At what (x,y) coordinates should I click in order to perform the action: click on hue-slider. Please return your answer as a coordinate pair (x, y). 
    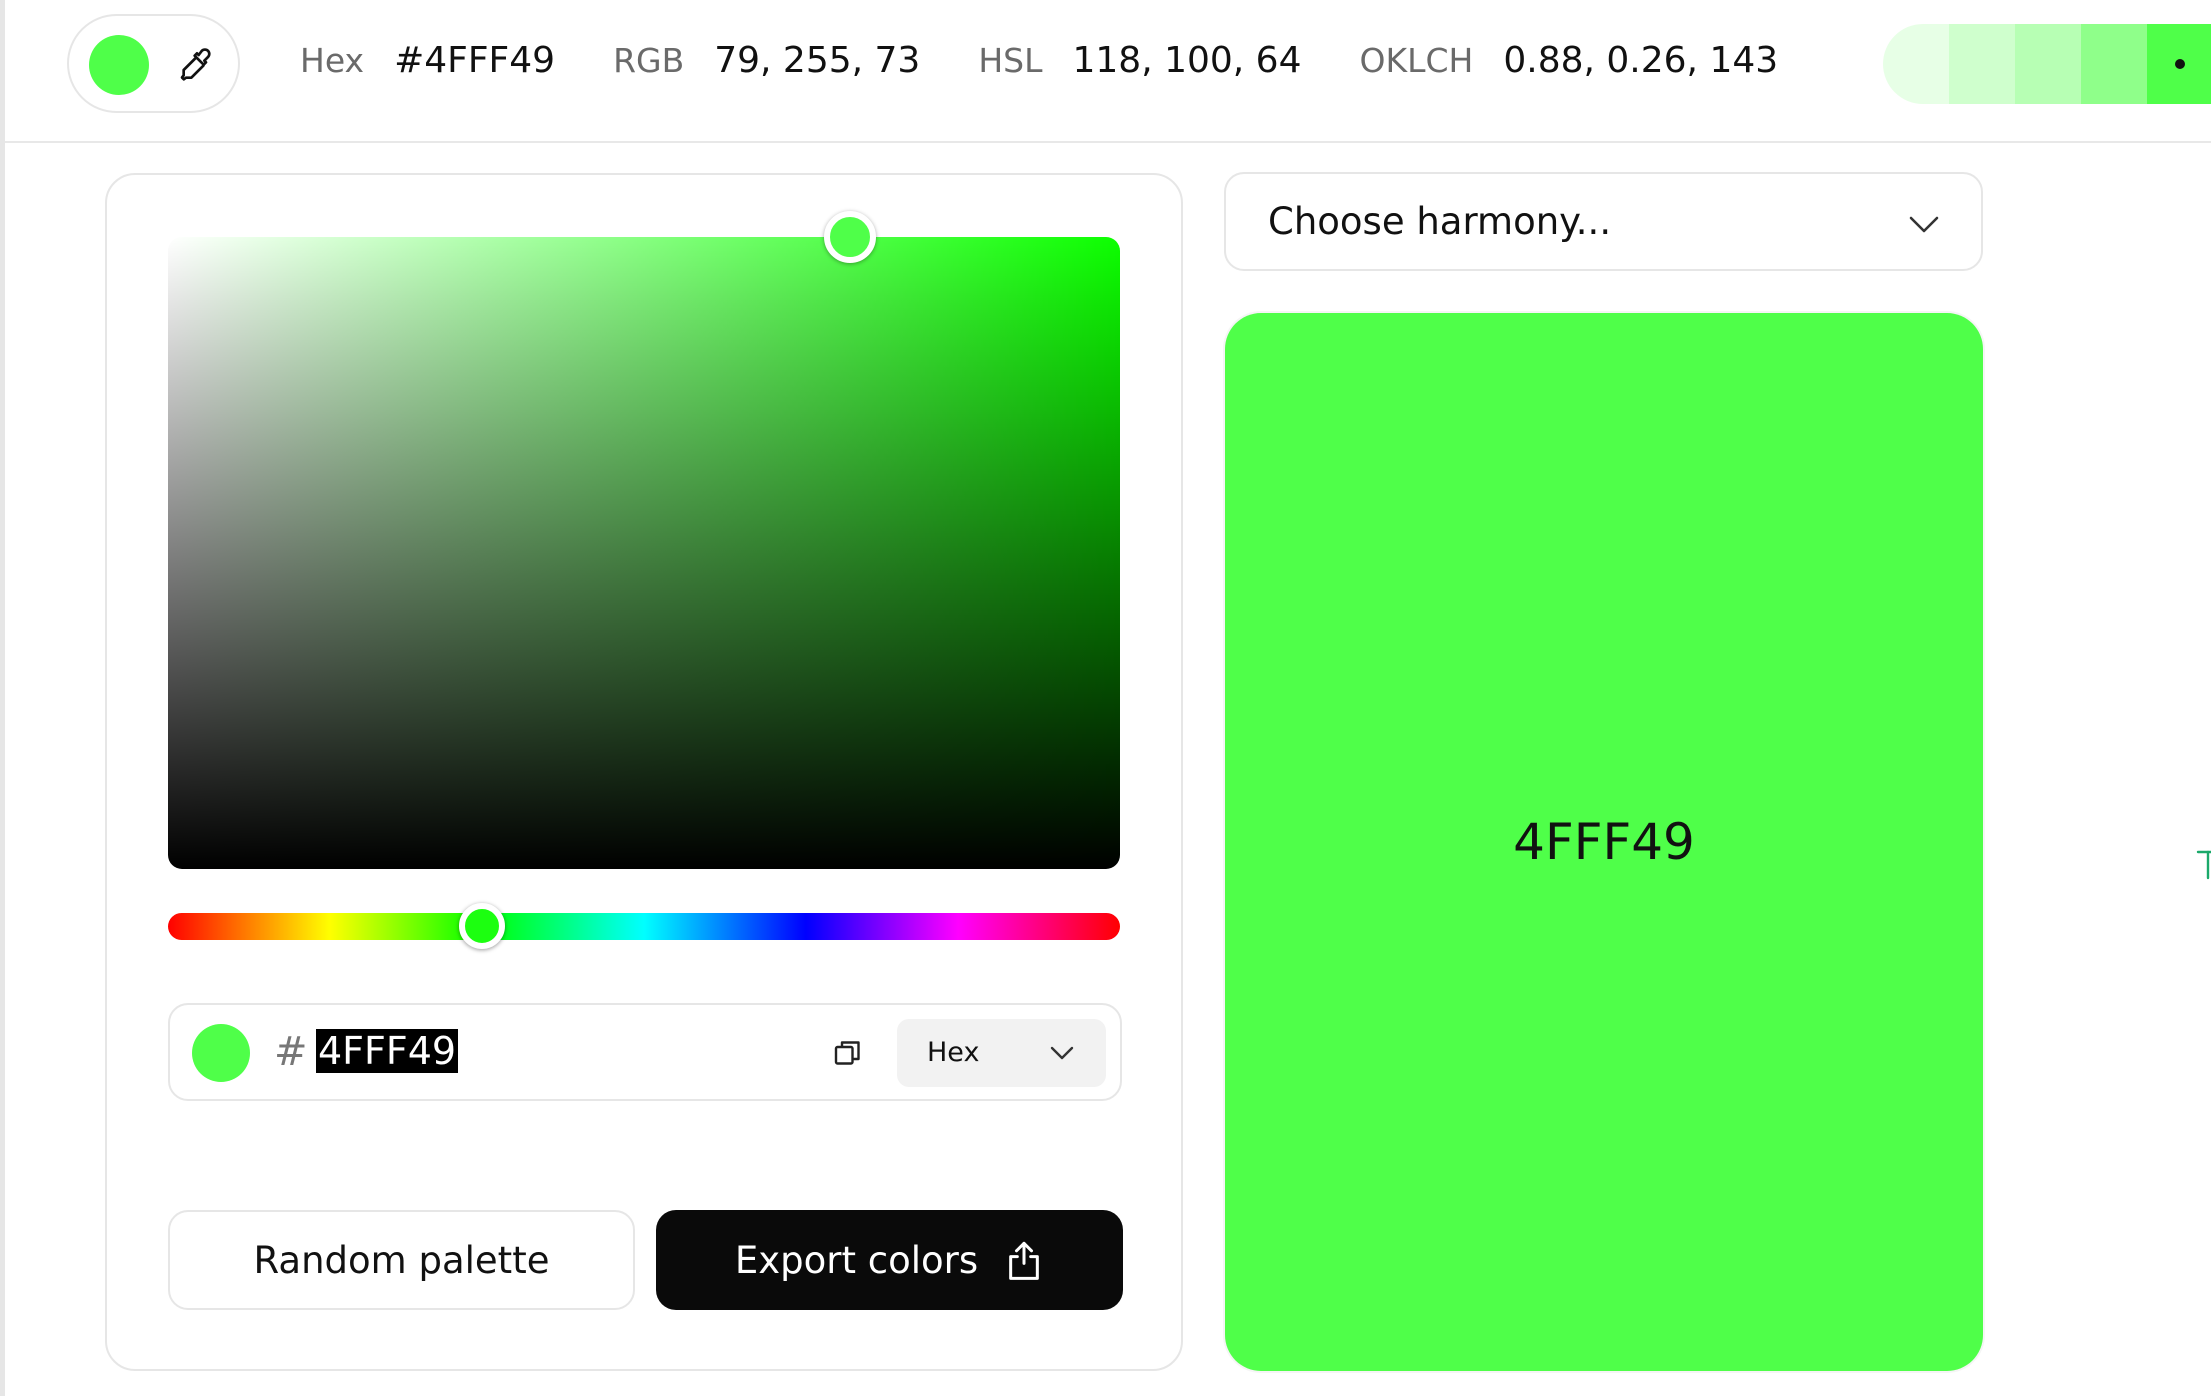
    Looking at the image, I should click on (644, 926).